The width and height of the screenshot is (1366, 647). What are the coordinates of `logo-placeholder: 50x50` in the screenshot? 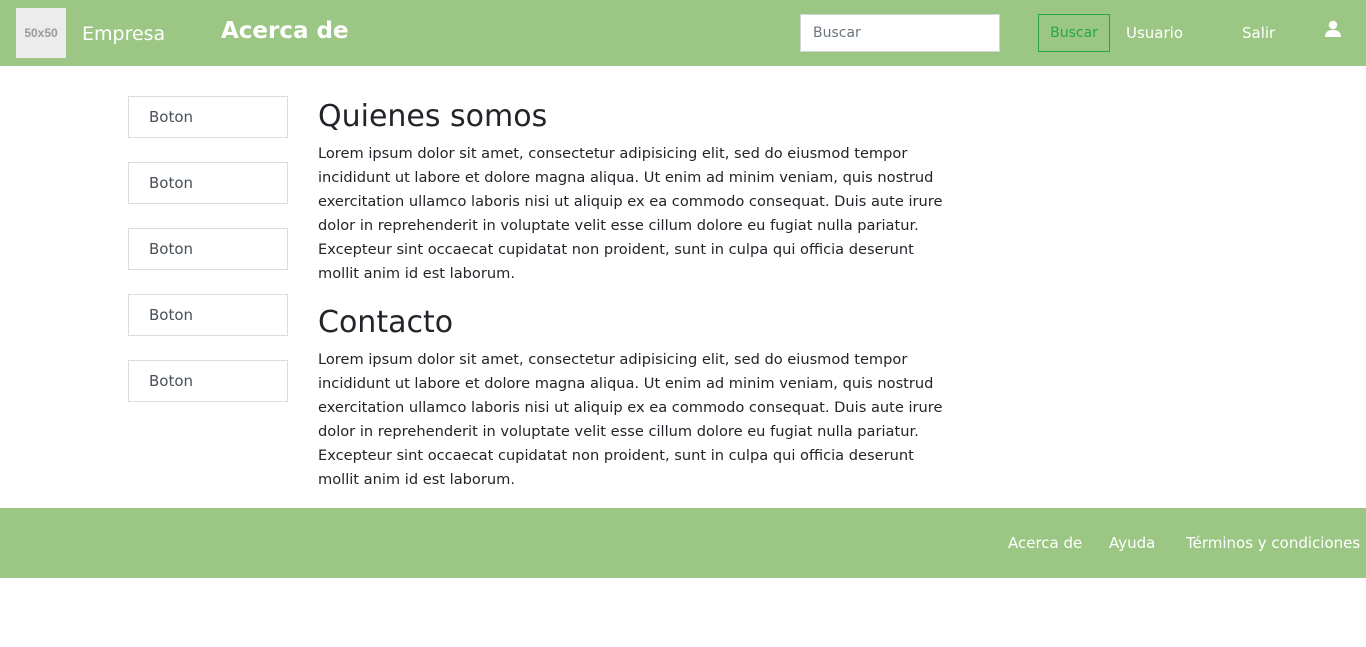 It's located at (41, 33).